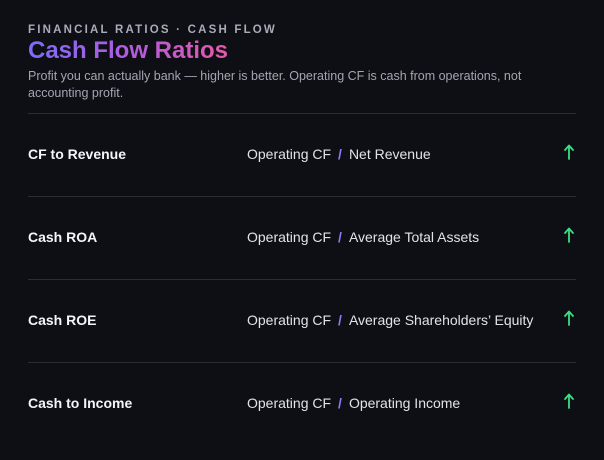 Image resolution: width=604 pixels, height=460 pixels. I want to click on formula-denominator: Operating Income, so click(404, 403).